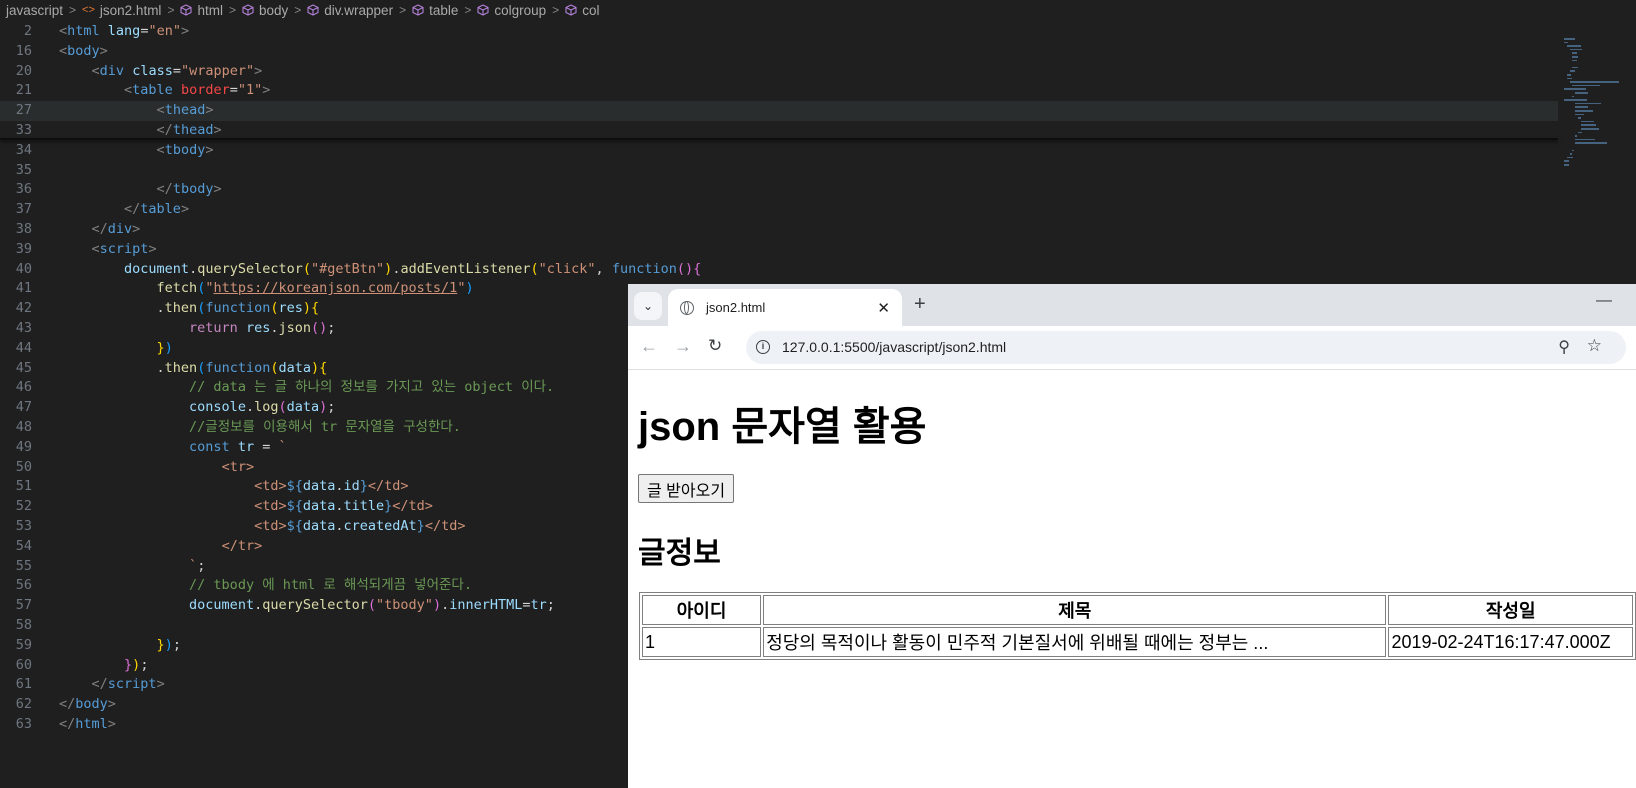 Image resolution: width=1636 pixels, height=788 pixels. Describe the element at coordinates (205, 90) in the screenshot. I see `code-token: border` at that location.